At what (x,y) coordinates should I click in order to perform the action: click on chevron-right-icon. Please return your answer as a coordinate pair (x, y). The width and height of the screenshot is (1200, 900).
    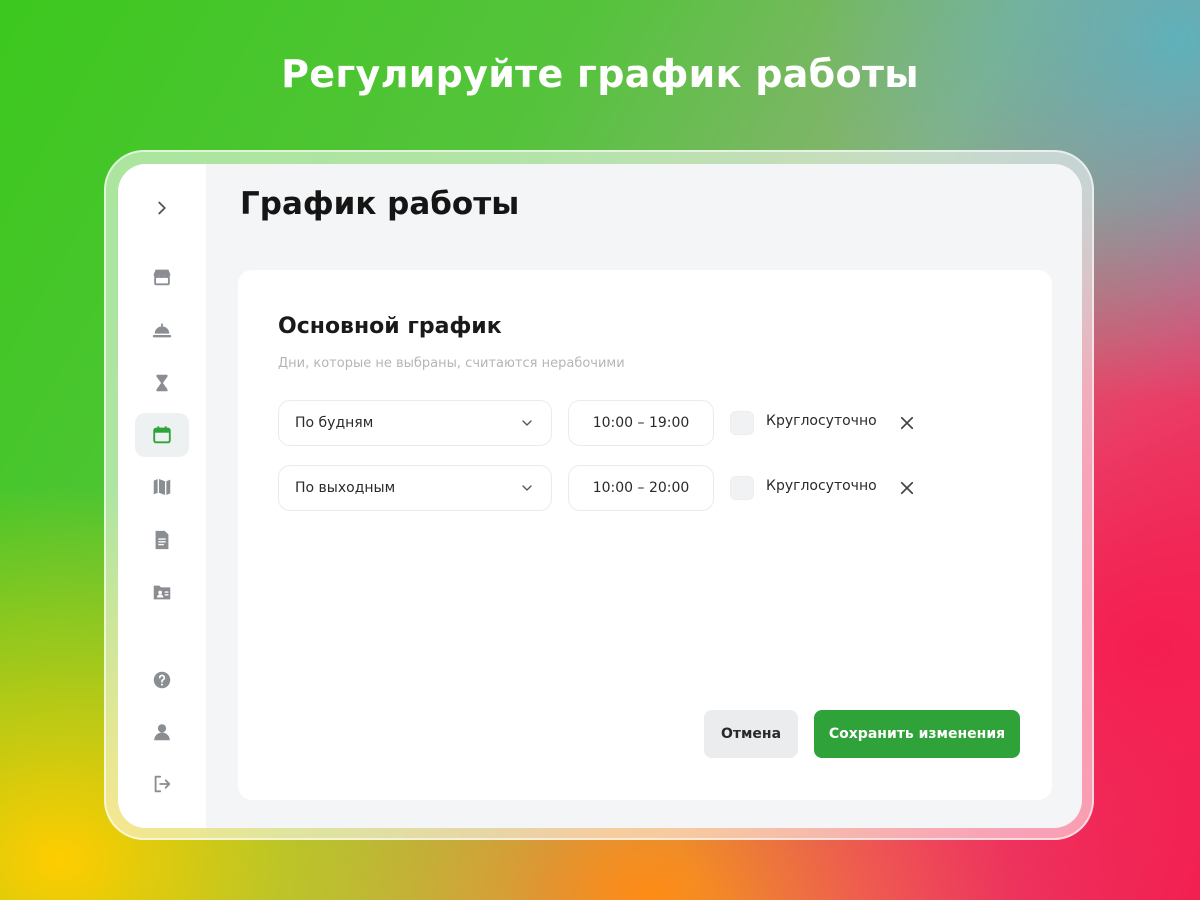
    Looking at the image, I should click on (162, 208).